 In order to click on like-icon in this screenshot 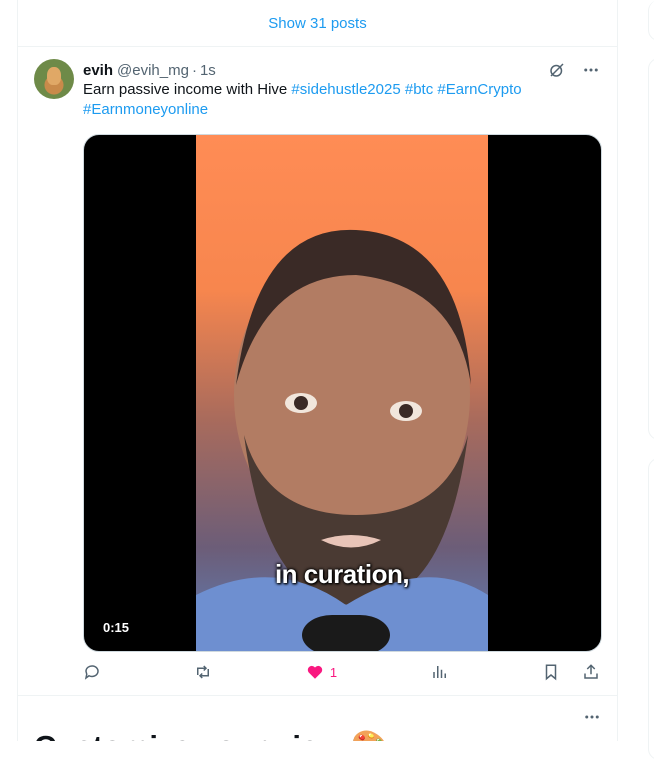, I will do `click(315, 672)`.